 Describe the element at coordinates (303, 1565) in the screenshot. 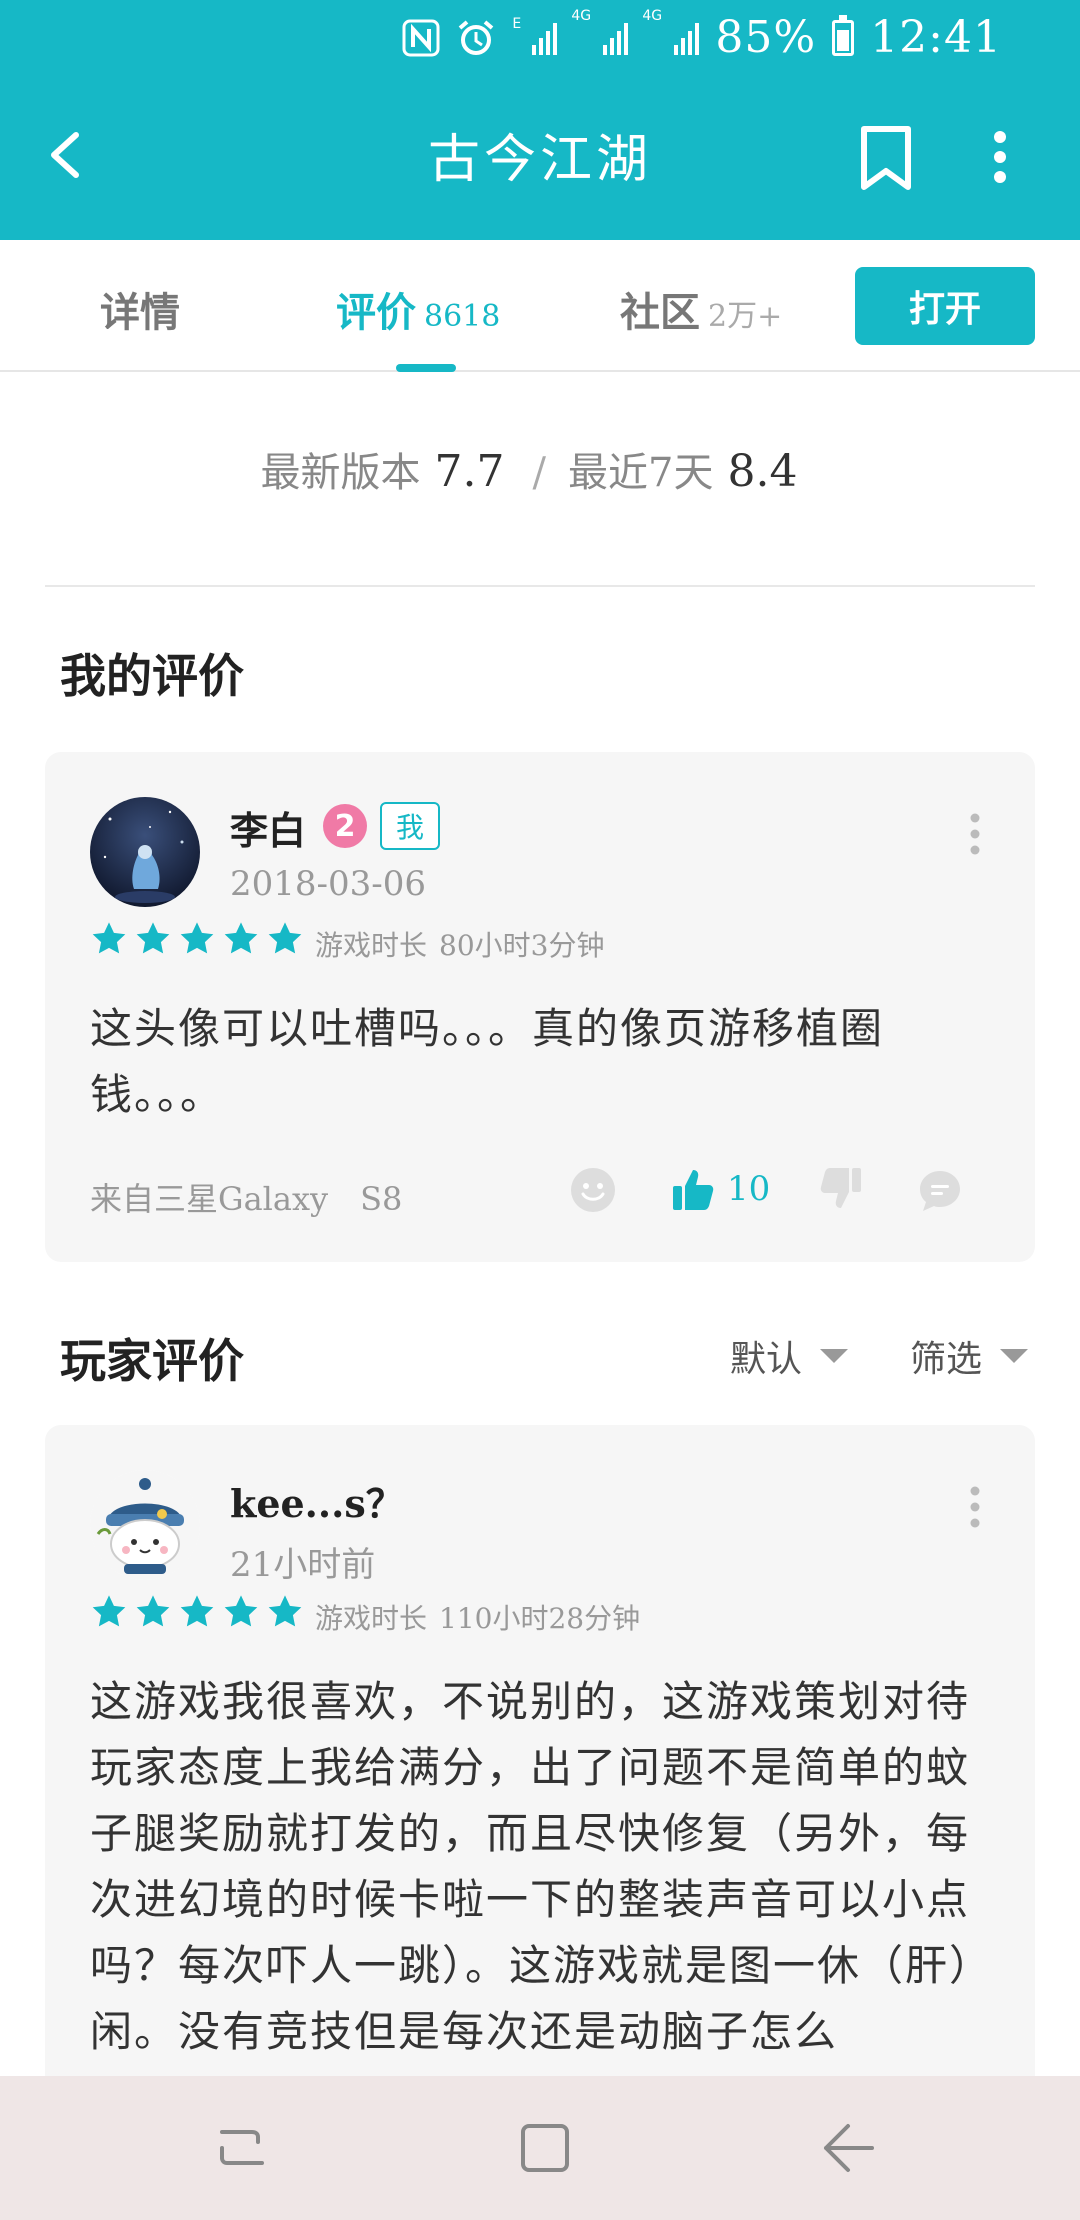

I see `review-date: 21小时前` at that location.